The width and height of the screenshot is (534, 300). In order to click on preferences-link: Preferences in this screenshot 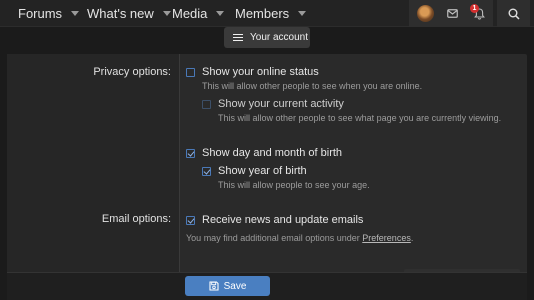, I will do `click(386, 238)`.